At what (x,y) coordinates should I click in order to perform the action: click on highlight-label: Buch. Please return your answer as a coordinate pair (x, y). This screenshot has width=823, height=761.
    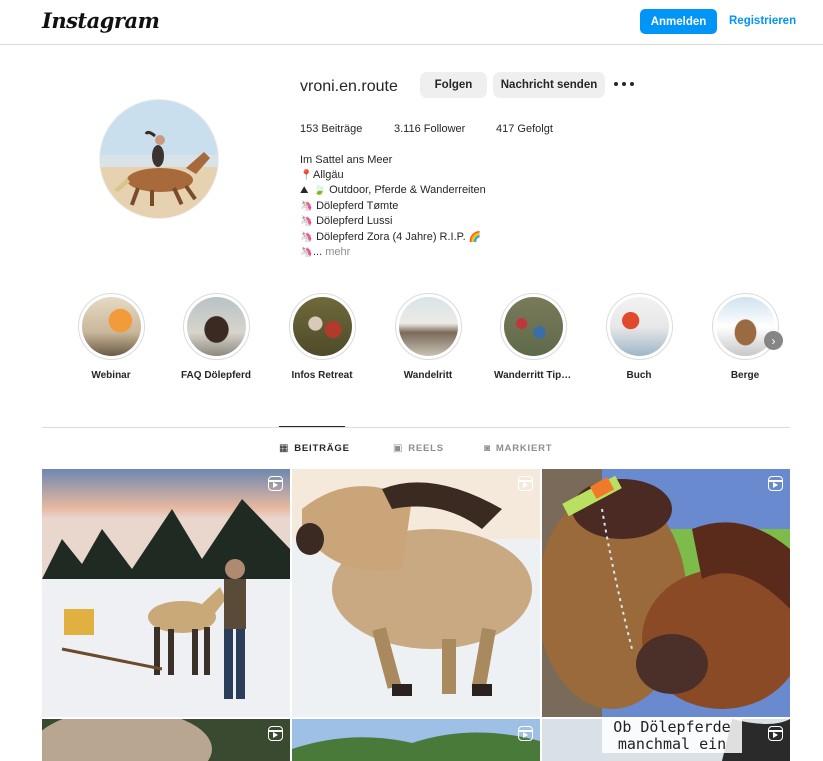
    Looking at the image, I should click on (639, 375).